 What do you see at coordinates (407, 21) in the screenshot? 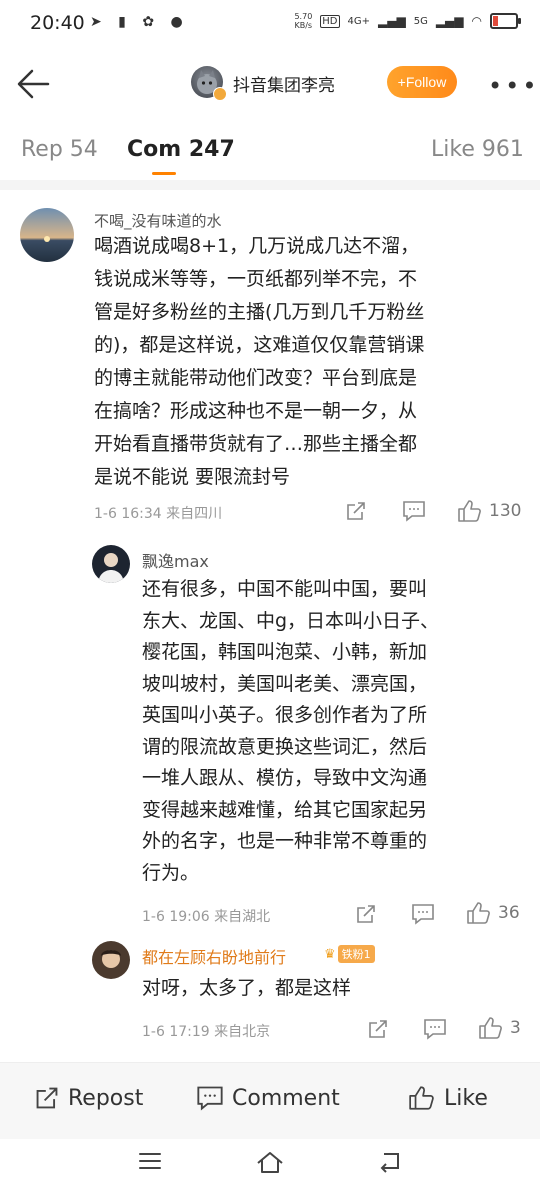
I see `status-right-icons: 5.70 KB/s HD 4G+ ▂▄▆ 5G ▂▄▆ ◠` at bounding box center [407, 21].